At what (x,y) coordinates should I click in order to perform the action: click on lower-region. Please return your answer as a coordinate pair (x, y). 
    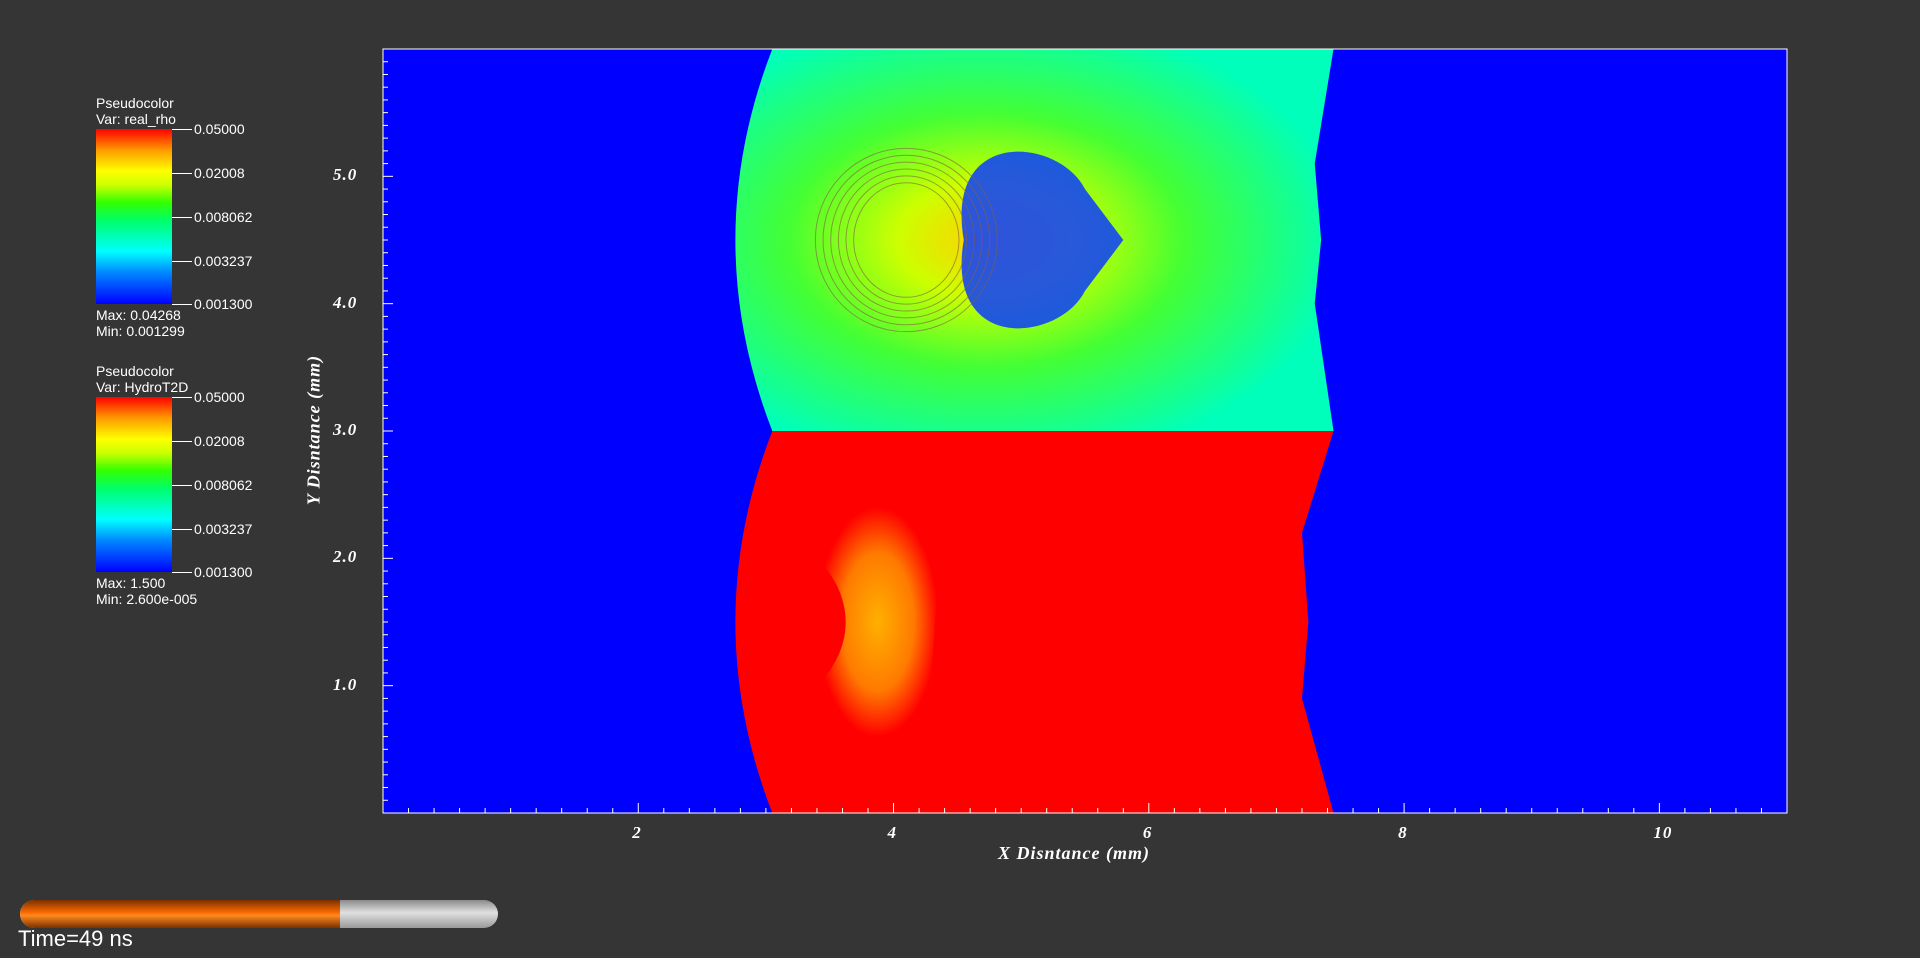
    Looking at the image, I should click on (1034, 622).